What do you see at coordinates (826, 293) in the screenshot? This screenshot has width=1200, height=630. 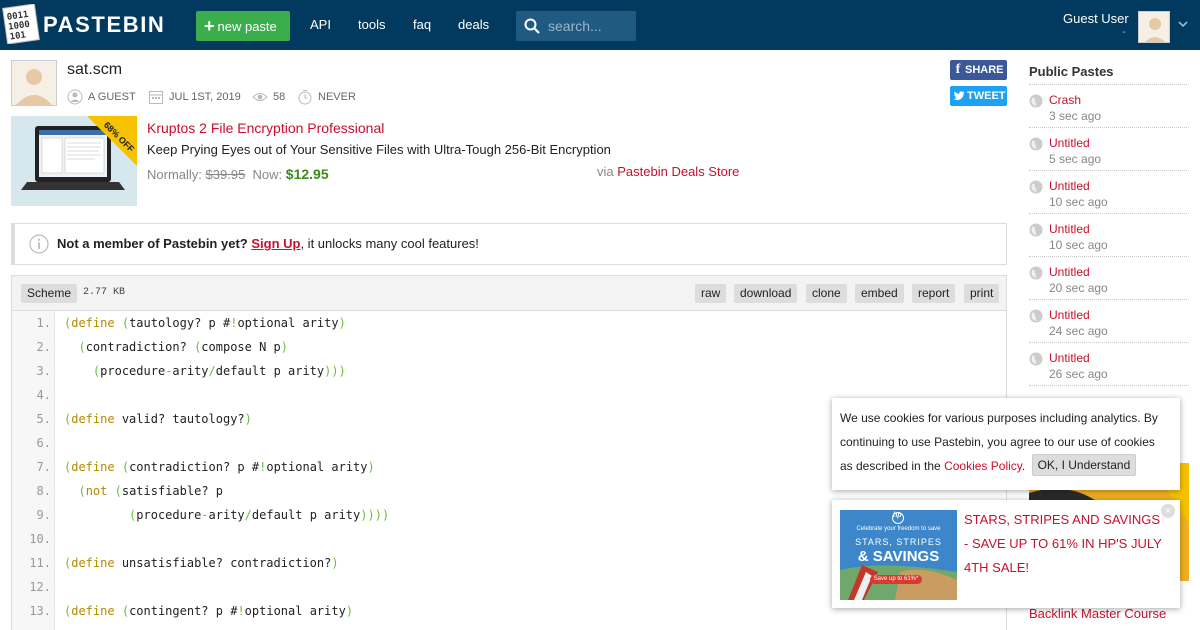 I see `clone-button: clone` at bounding box center [826, 293].